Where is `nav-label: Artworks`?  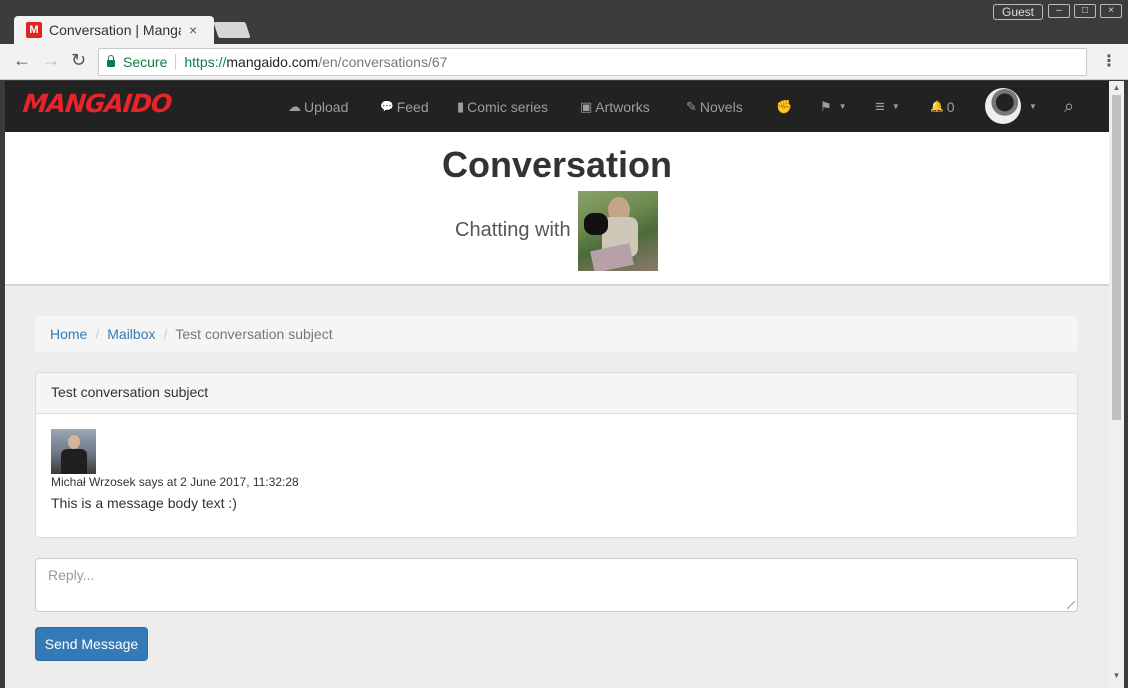 nav-label: Artworks is located at coordinates (622, 106).